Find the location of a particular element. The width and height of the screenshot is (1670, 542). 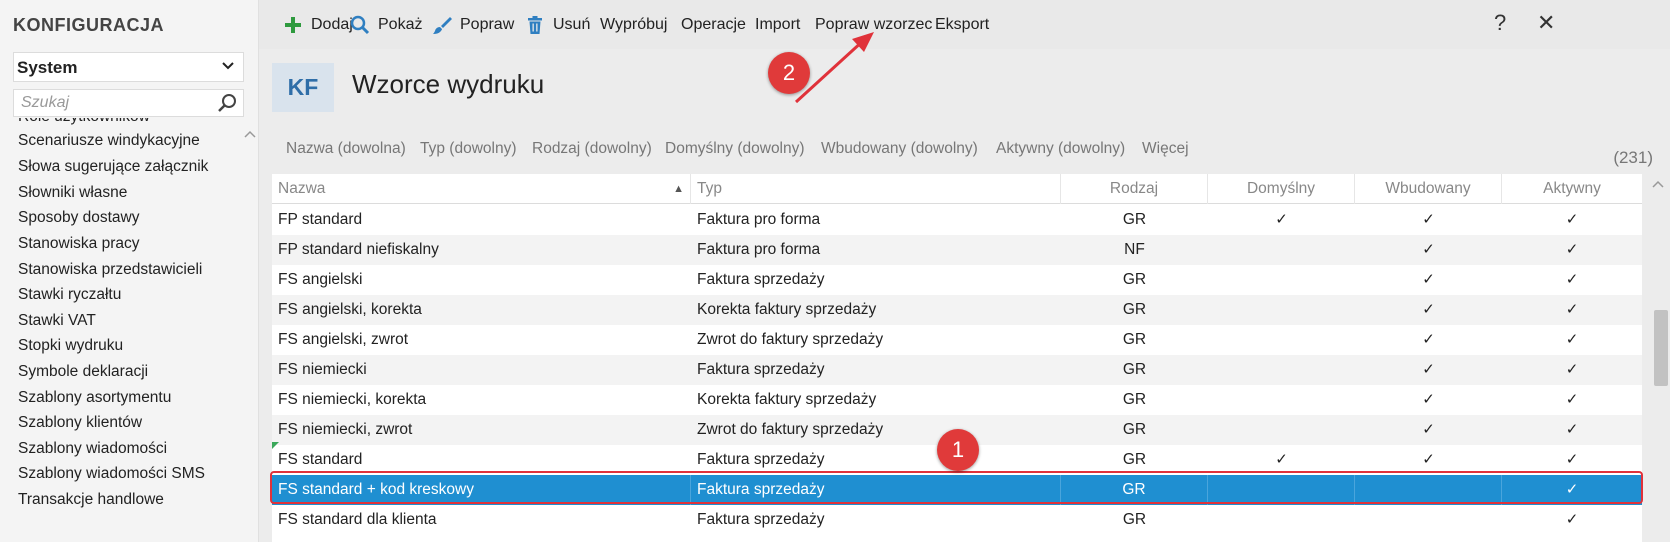

try-button: Wypróbuj is located at coordinates (633, 25).